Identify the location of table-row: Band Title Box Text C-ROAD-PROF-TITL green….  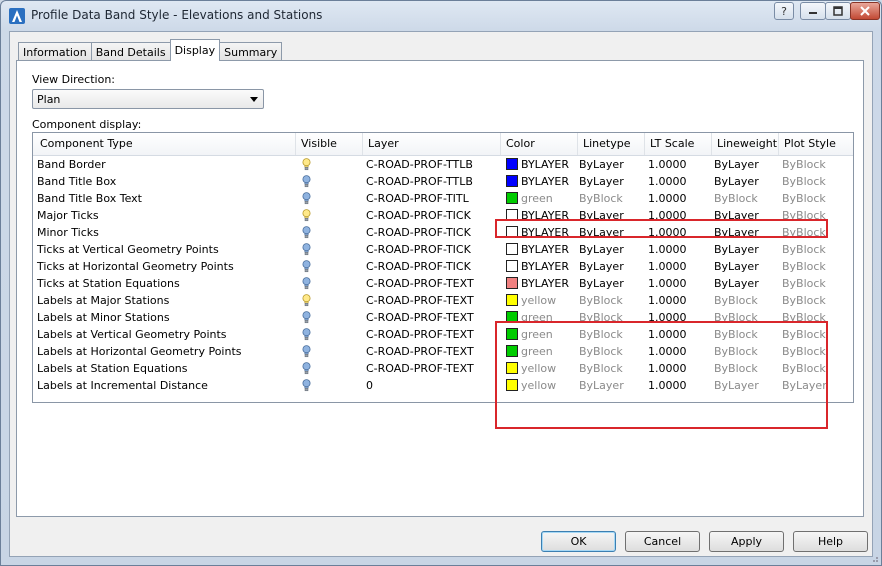
(443, 198).